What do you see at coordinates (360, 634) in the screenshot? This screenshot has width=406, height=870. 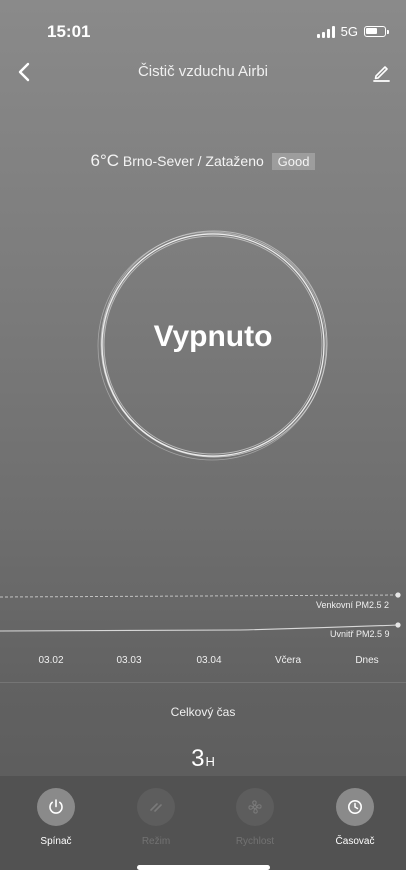 I see `indoor-pm25-label: Uvnitř PM2.5 9` at bounding box center [360, 634].